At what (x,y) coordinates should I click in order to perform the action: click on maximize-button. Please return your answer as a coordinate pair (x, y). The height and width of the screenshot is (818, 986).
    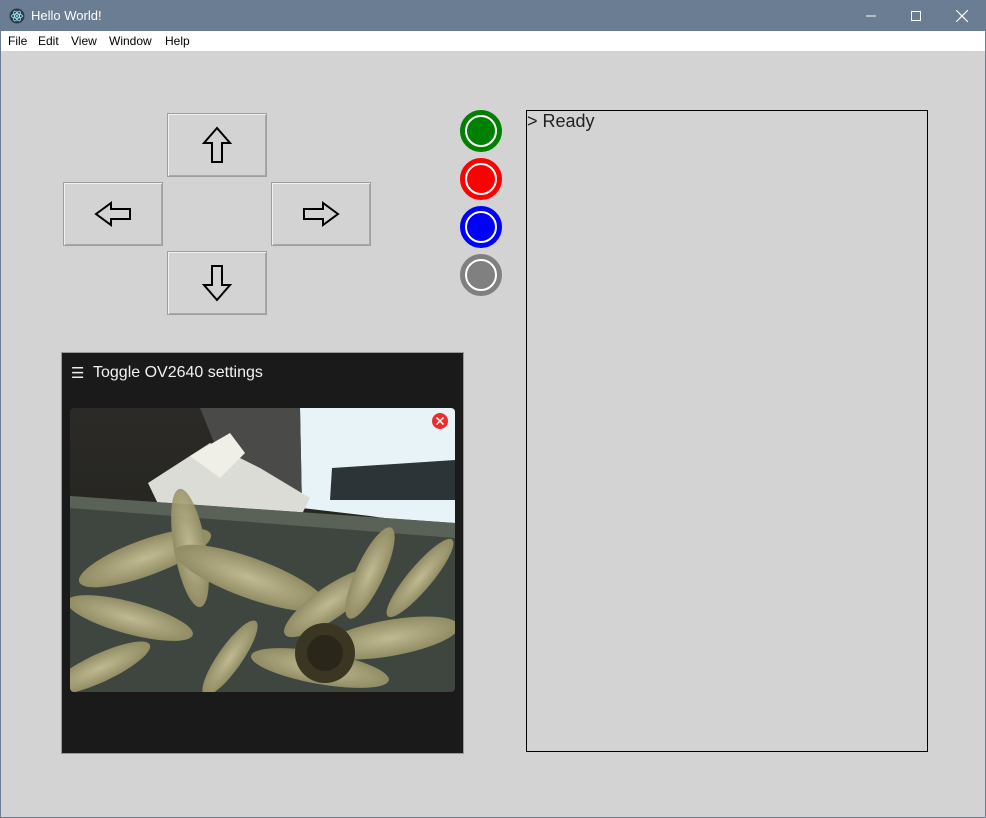
    Looking at the image, I should click on (916, 16).